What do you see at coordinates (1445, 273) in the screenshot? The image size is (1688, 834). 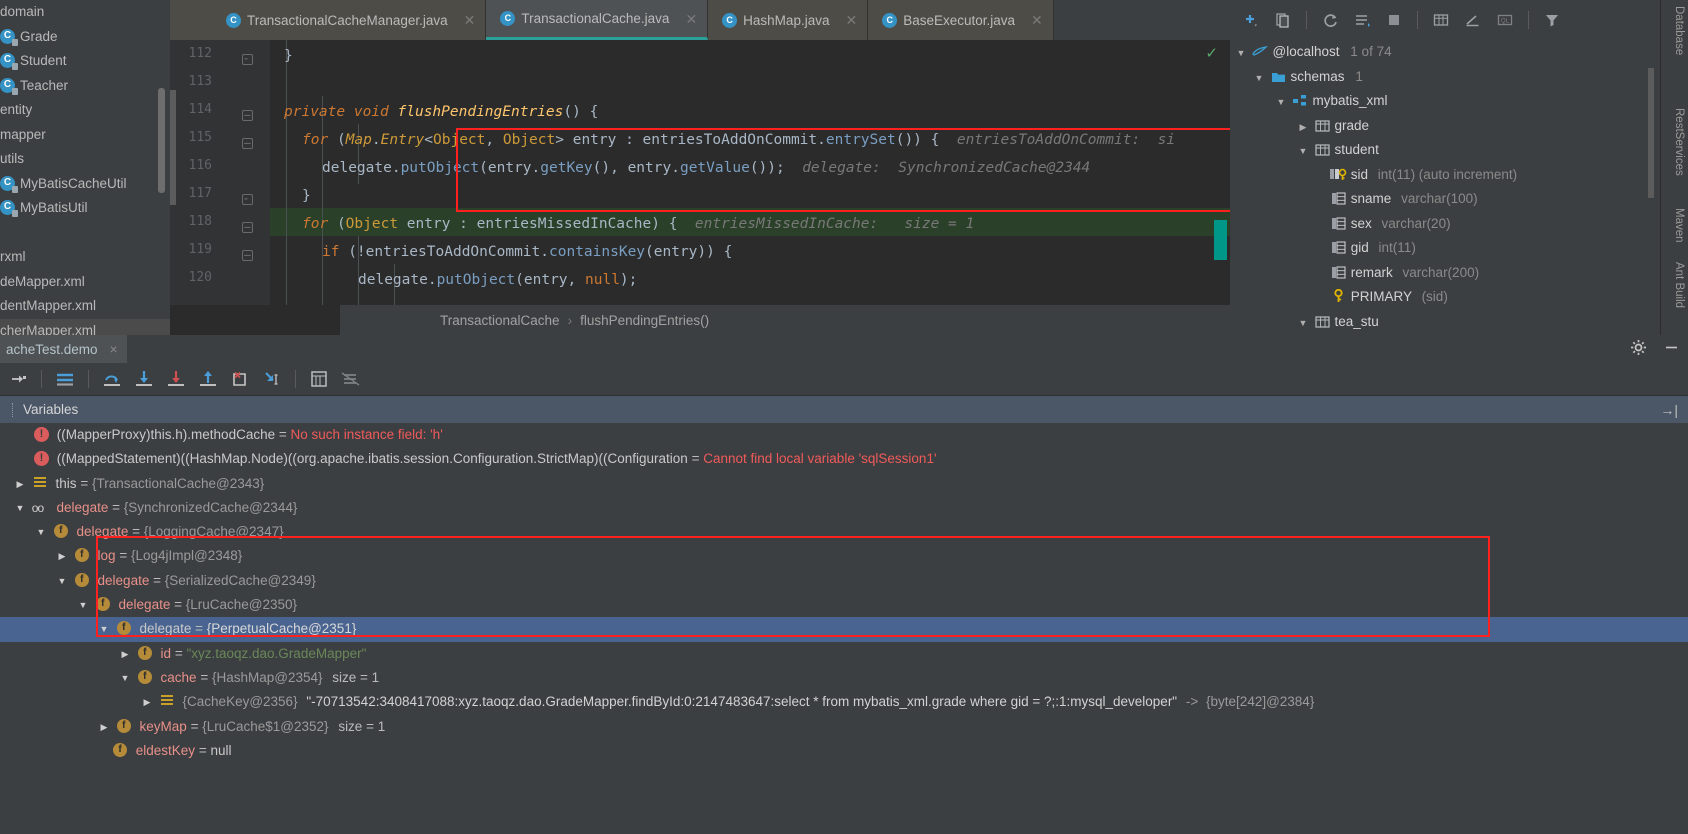 I see `db-column-remark: remark varchar(200)` at bounding box center [1445, 273].